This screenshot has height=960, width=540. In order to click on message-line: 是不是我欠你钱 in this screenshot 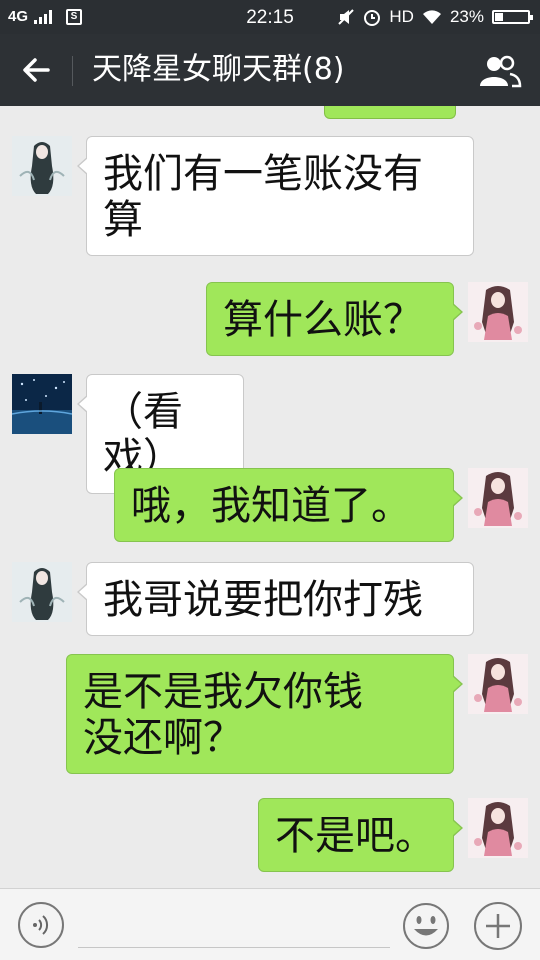, I will do `click(223, 692)`.